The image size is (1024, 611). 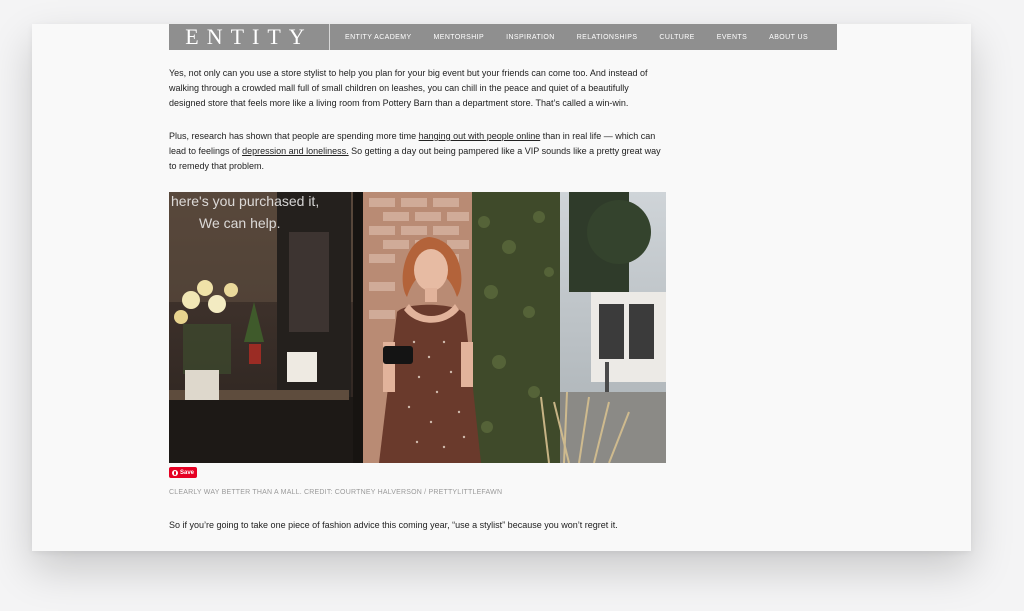 I want to click on nav-entity-academy: ENTITY ACADEMY, so click(x=378, y=37).